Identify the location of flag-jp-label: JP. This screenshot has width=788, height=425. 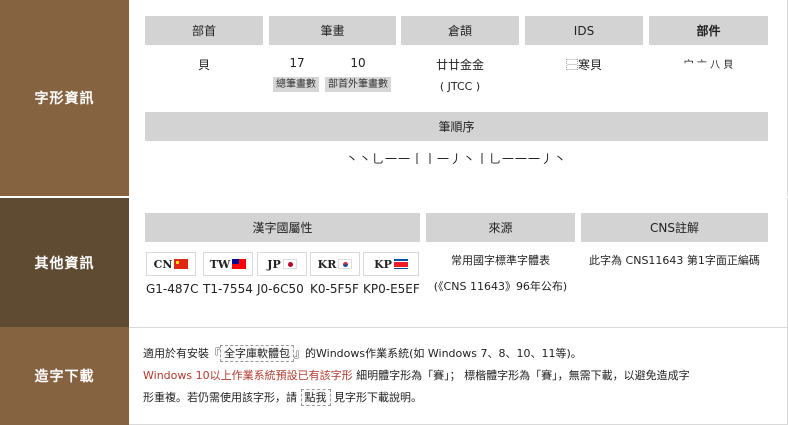
(274, 264).